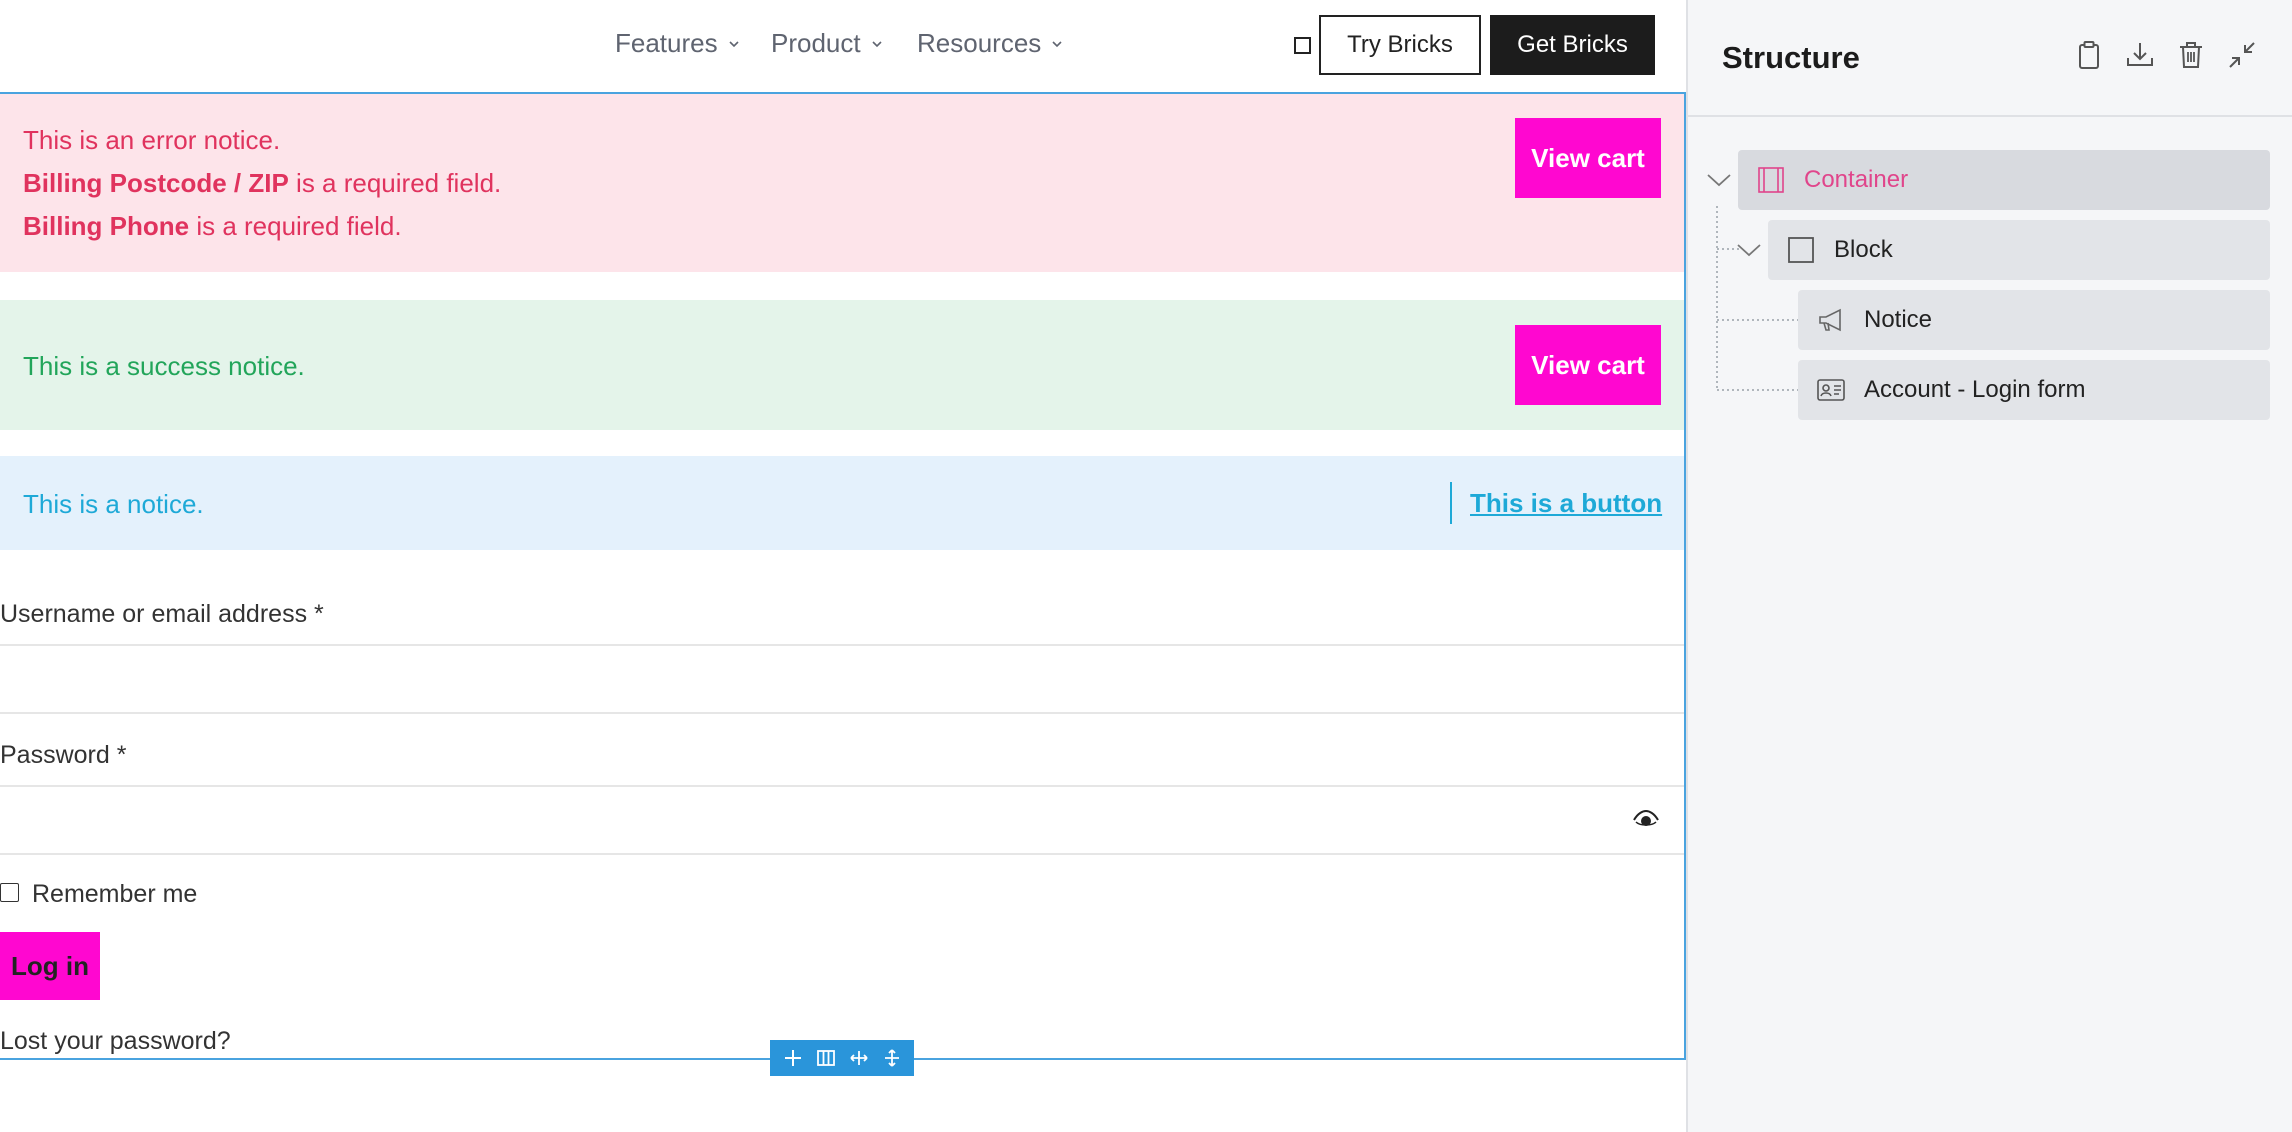  I want to click on plus-icon, so click(793, 1058).